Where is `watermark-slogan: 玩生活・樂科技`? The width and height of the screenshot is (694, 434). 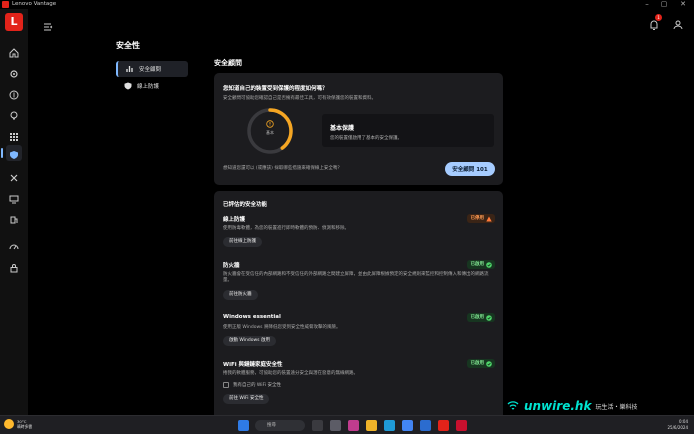
watermark-slogan: 玩生活・樂科技 is located at coordinates (616, 407).